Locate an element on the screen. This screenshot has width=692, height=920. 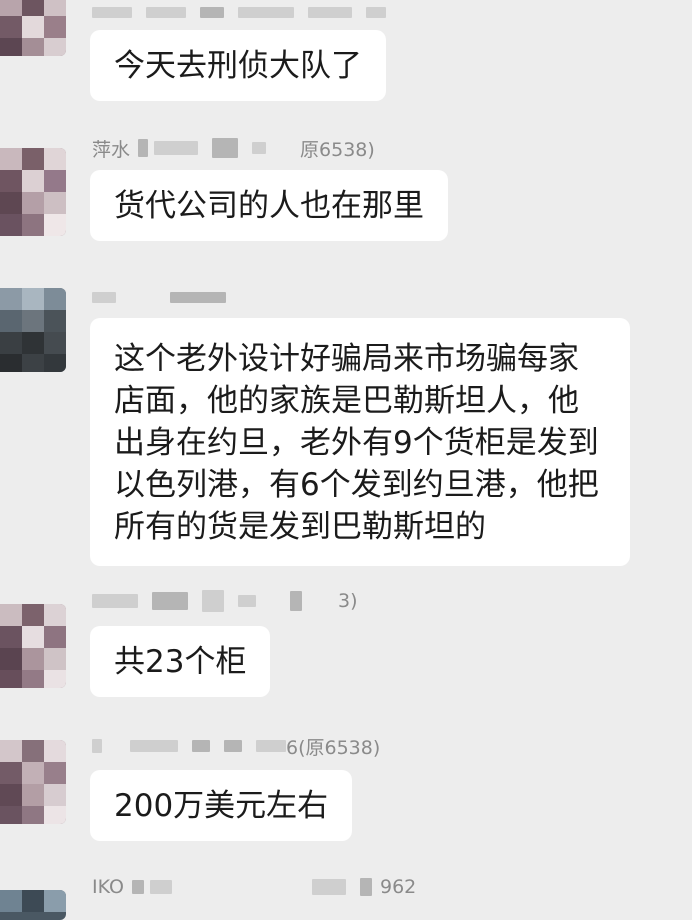
message-text: 货代公司的人也在那里 is located at coordinates (269, 206).